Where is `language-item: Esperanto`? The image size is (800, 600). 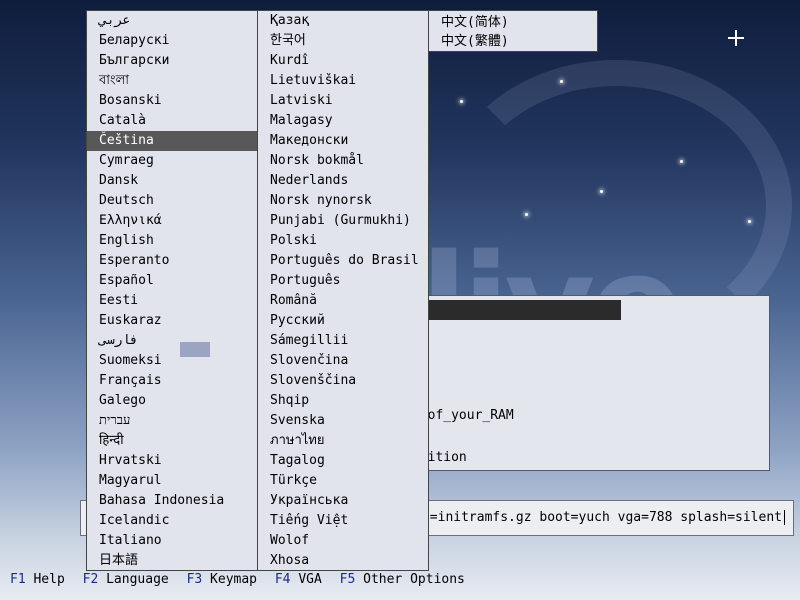
language-item: Esperanto is located at coordinates (172, 261).